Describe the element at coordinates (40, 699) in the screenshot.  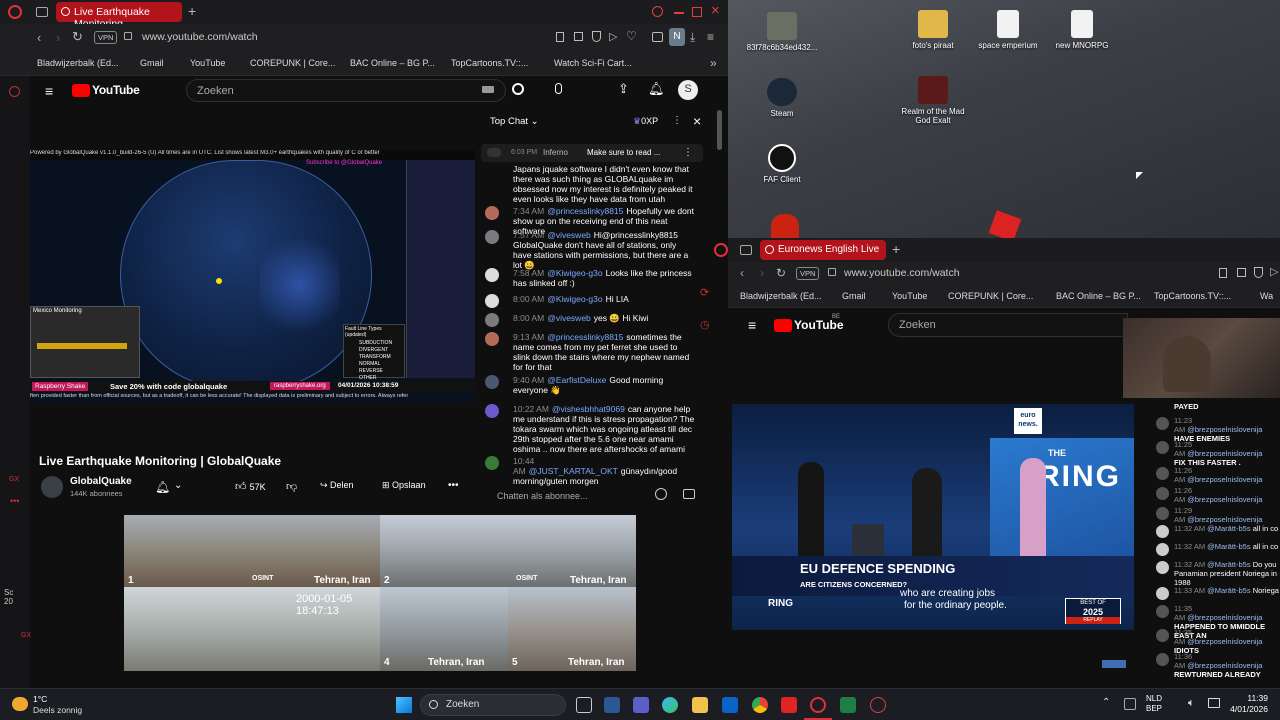
I see `weather-temp: 1°C` at that location.